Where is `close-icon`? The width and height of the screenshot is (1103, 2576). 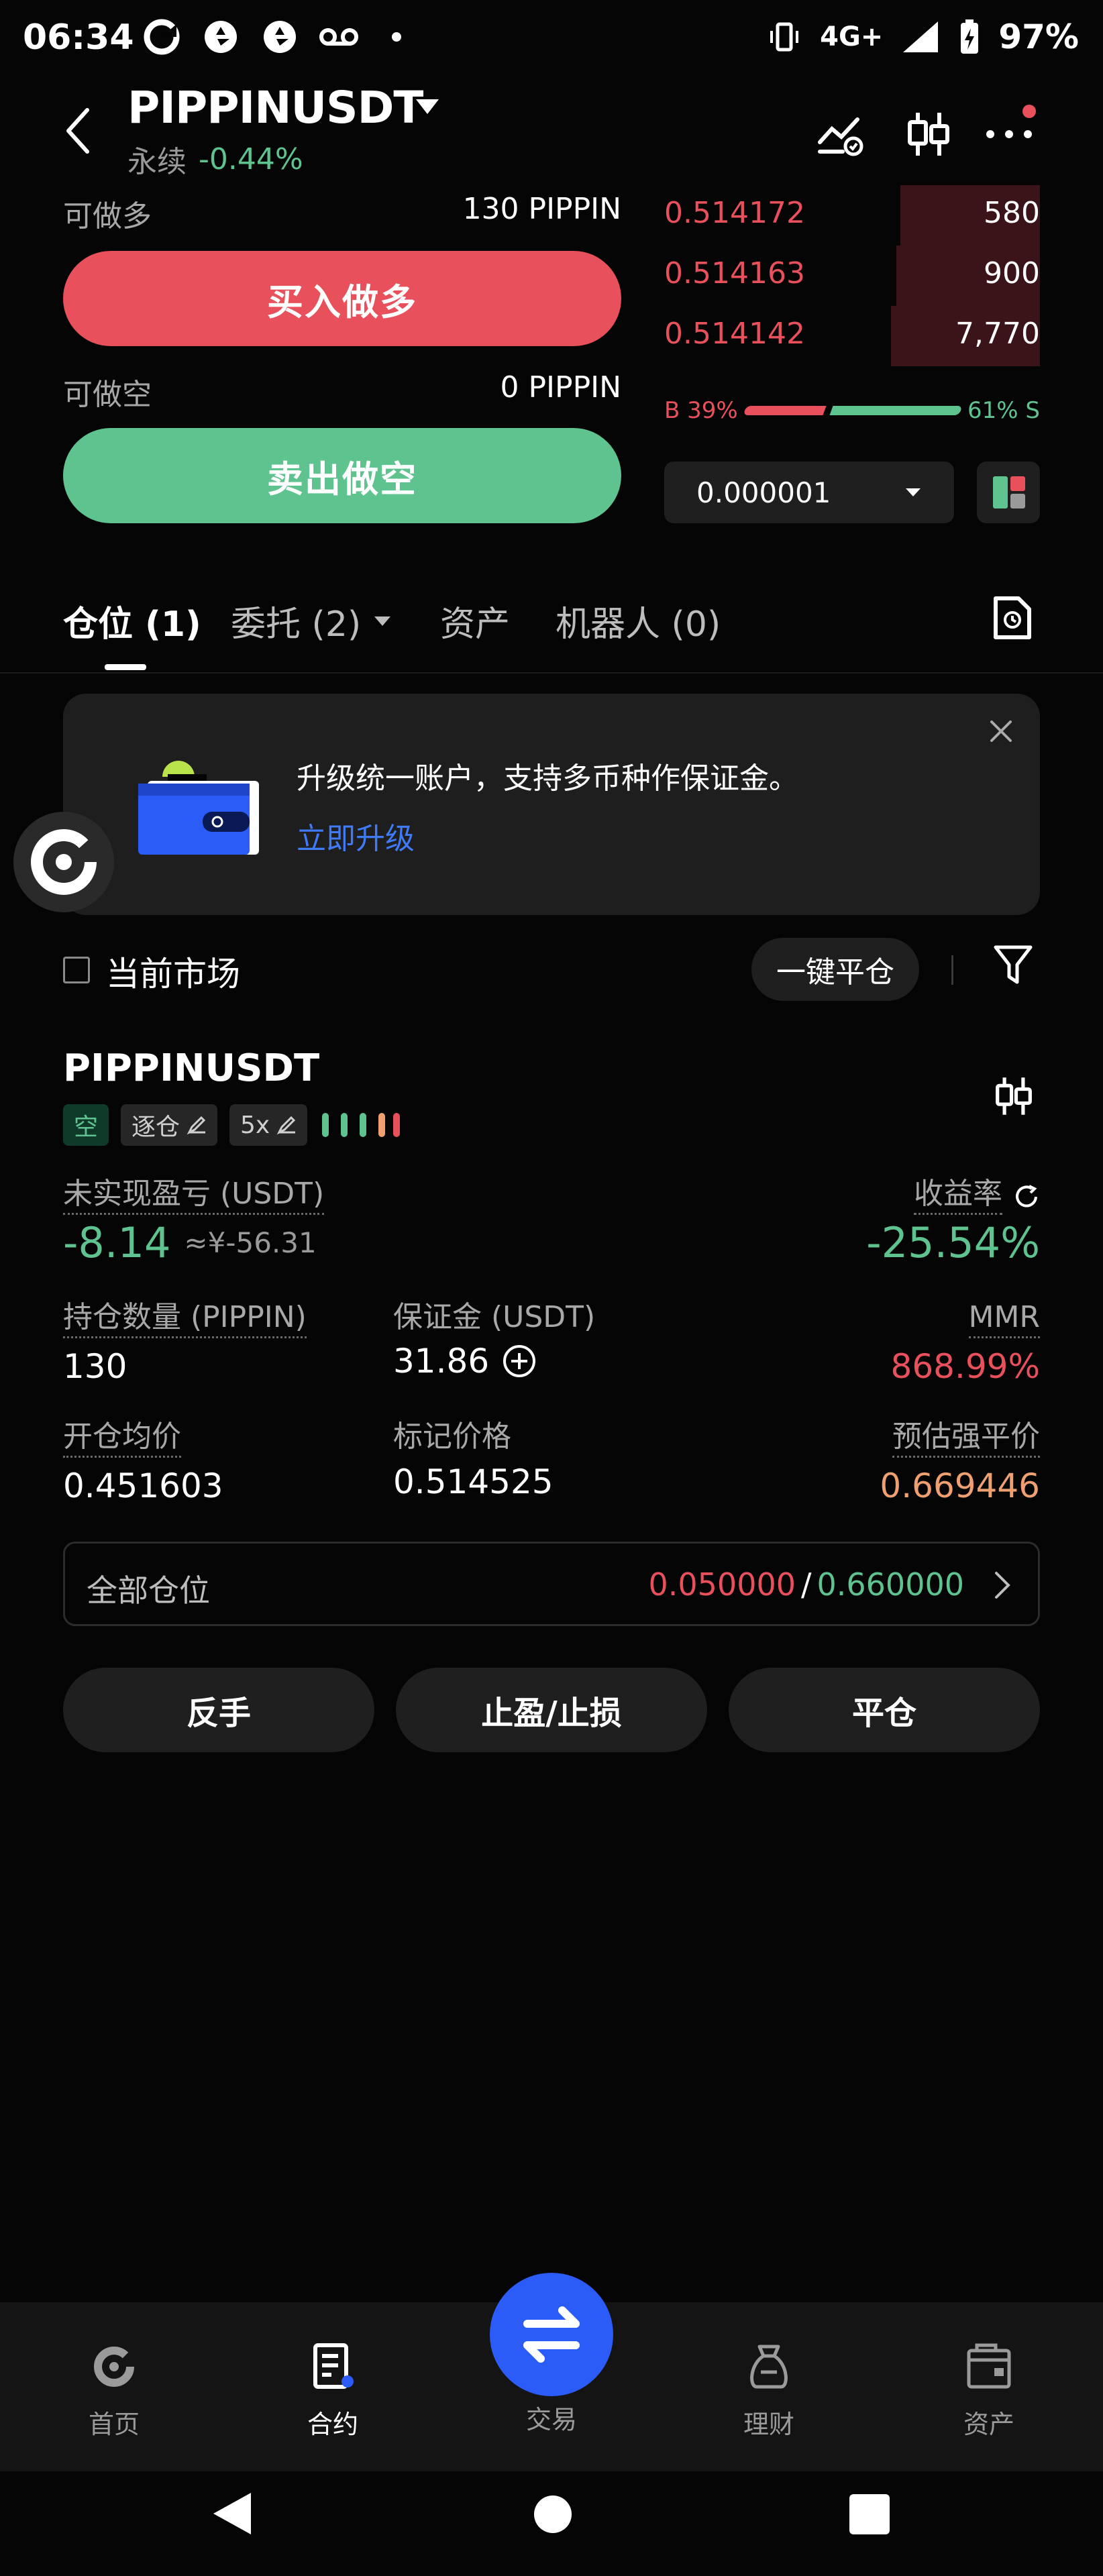 close-icon is located at coordinates (1001, 731).